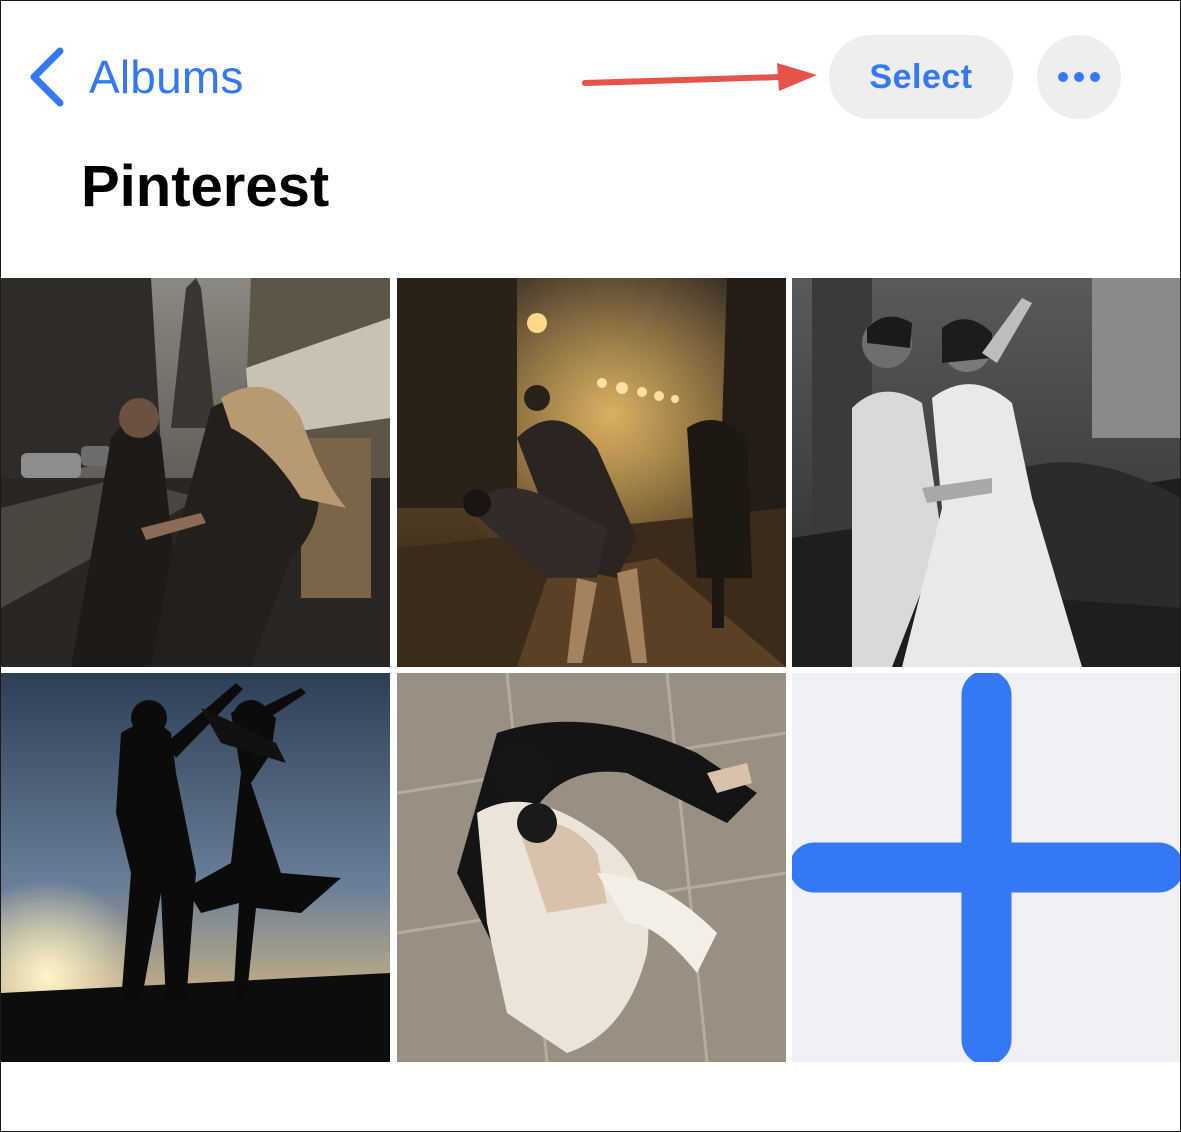 This screenshot has width=1181, height=1132. I want to click on back-button: Albums, so click(135, 77).